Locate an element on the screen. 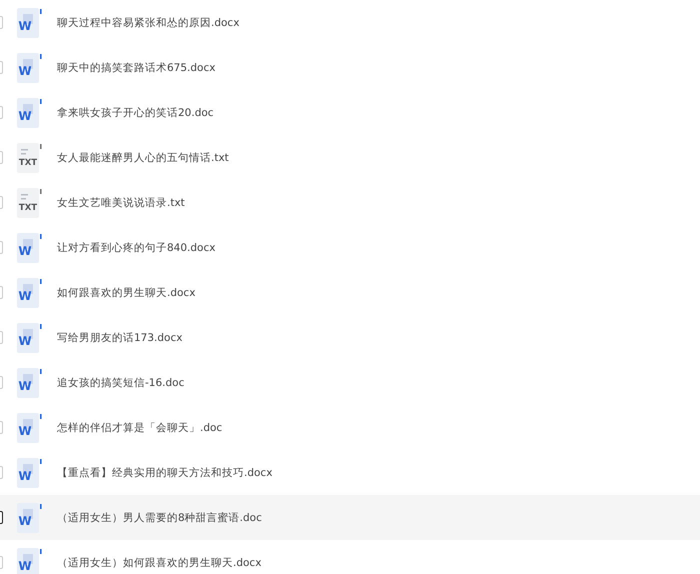 Image resolution: width=700 pixels, height=574 pixels. file-name: 如何跟喜欢的男生聊天.docx is located at coordinates (126, 293).